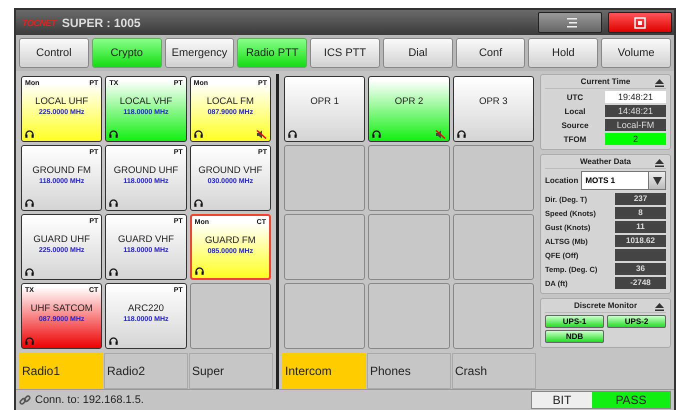  I want to click on radio-name: UHF SATCOM, so click(61, 308).